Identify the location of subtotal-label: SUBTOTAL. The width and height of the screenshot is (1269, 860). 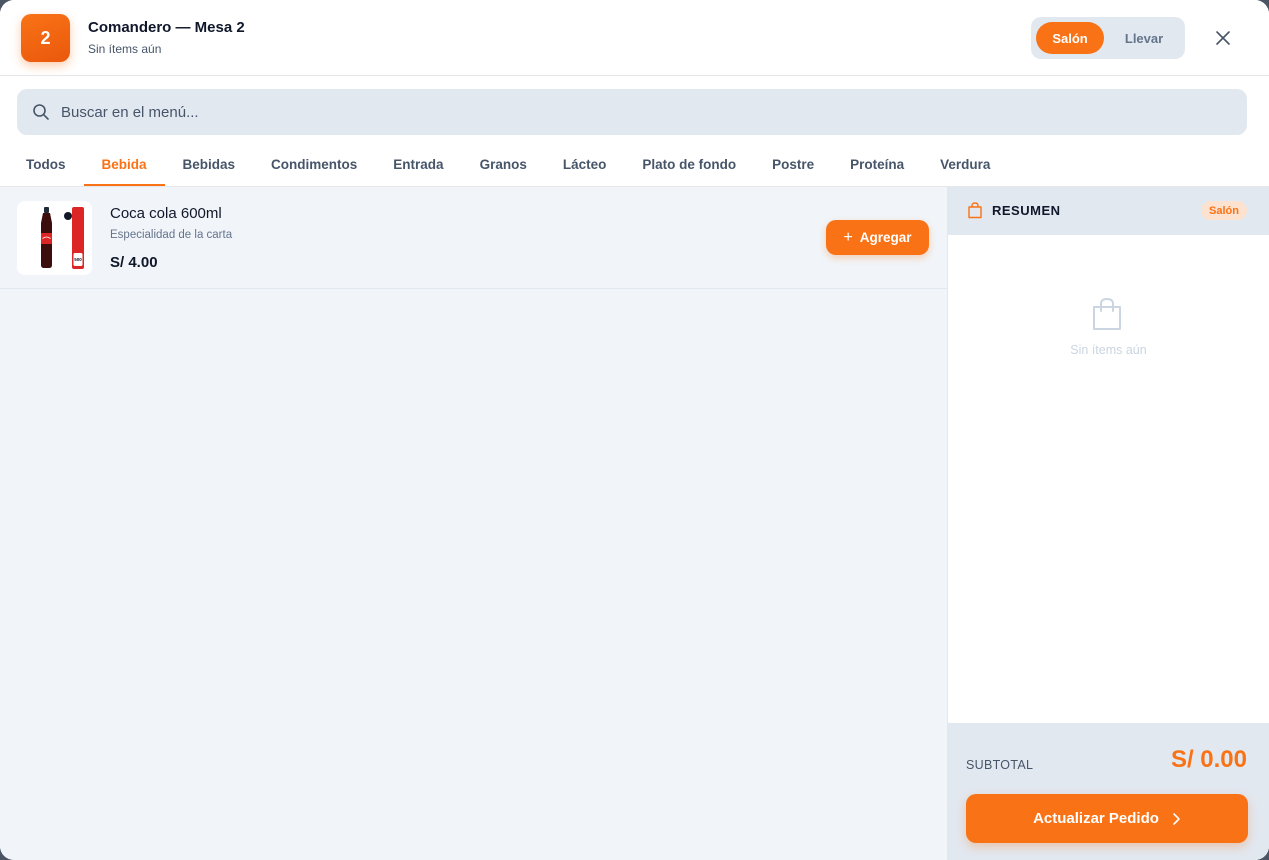
(1000, 765).